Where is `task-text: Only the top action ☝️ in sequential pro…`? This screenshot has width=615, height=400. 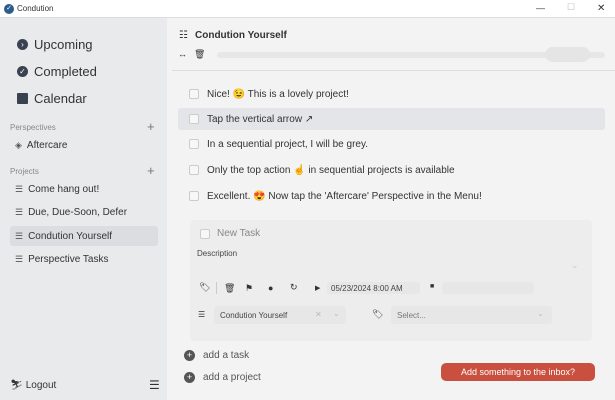
task-text: Only the top action ☝️ in sequential pro… is located at coordinates (331, 170).